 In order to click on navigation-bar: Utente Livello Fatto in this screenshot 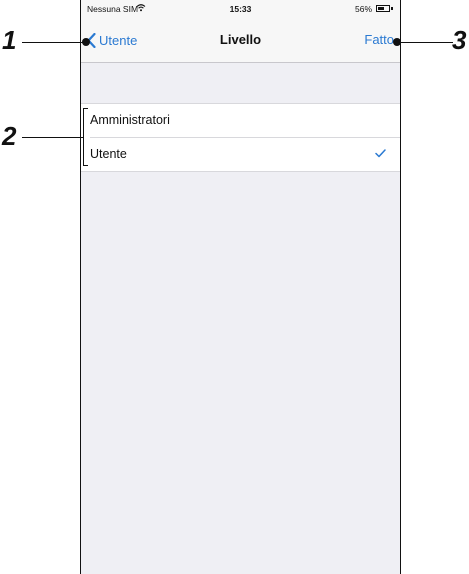, I will do `click(240, 40)`.